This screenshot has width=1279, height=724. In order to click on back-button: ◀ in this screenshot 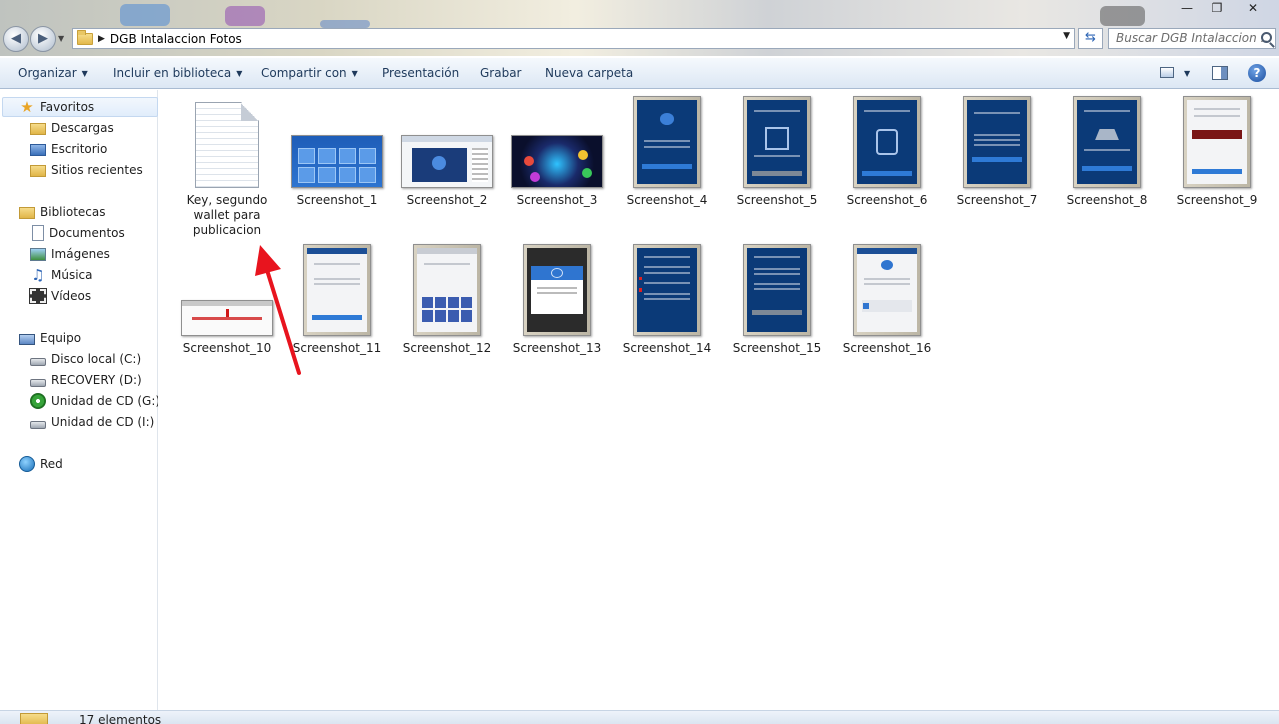, I will do `click(16, 39)`.